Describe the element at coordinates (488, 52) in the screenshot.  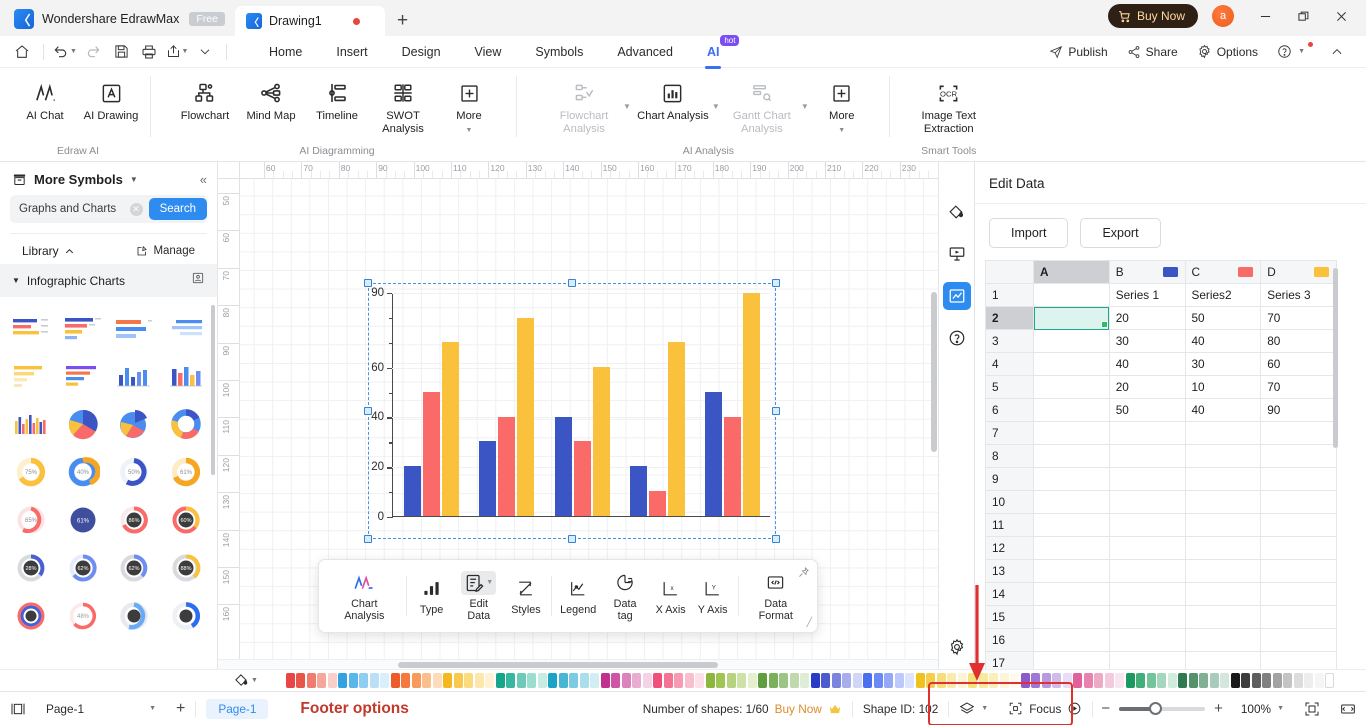
I see `tab-view: View` at that location.